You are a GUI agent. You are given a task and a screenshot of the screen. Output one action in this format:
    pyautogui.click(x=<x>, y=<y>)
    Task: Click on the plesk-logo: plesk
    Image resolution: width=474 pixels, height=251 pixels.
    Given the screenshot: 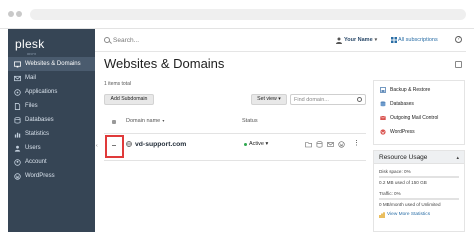 What is the action you would take?
    pyautogui.click(x=30, y=44)
    